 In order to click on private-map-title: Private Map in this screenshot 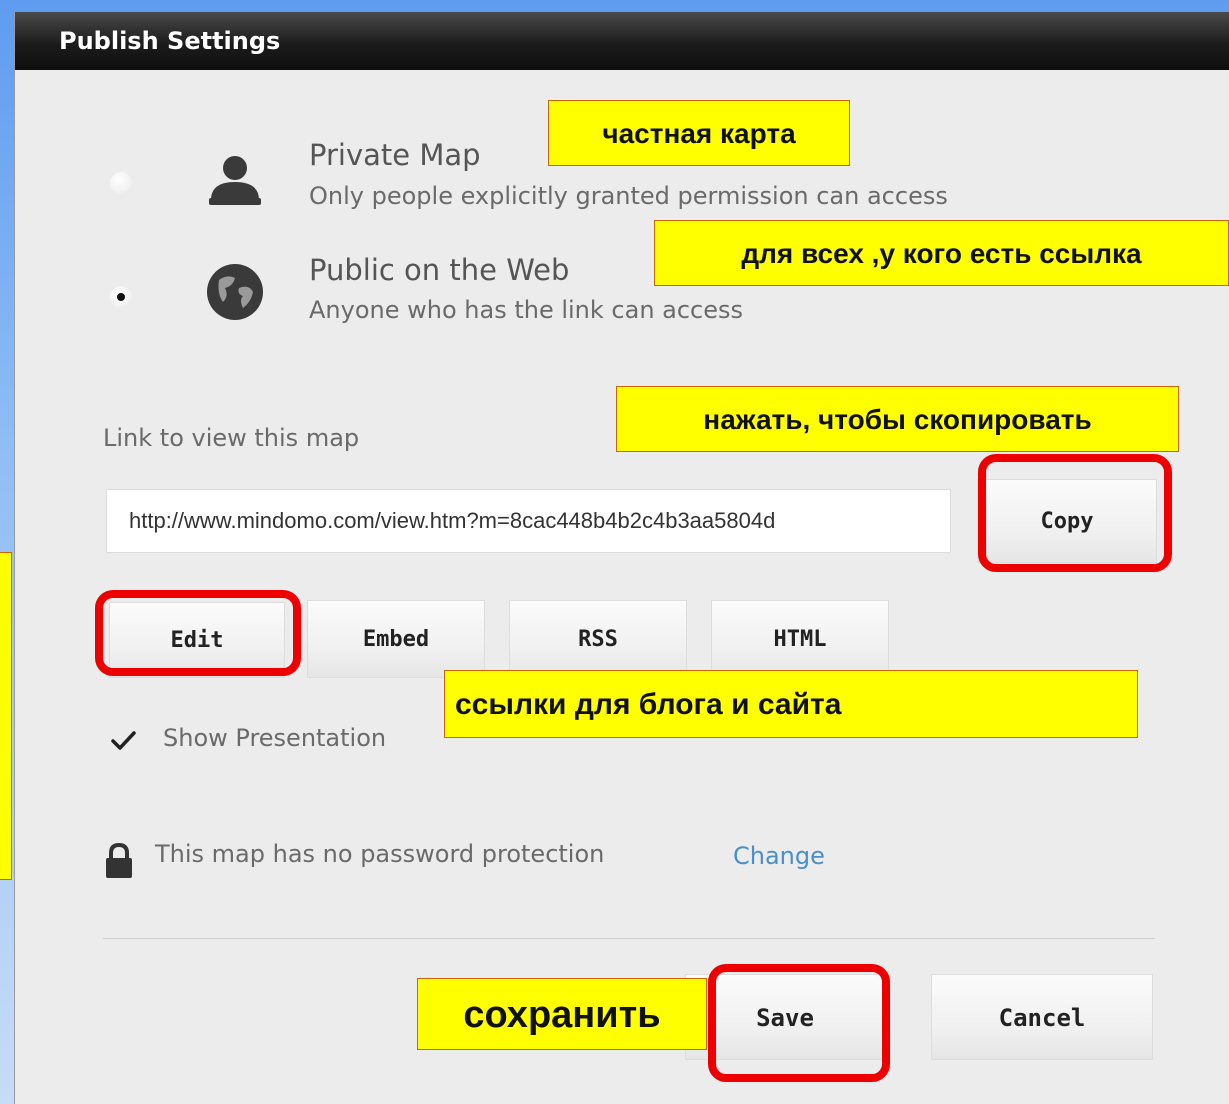, I will do `click(395, 155)`.